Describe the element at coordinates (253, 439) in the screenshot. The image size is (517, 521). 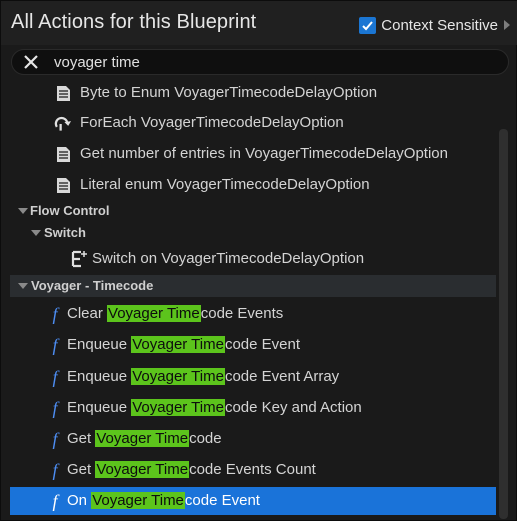
I see `function-item: f Get Voyager Timecode` at that location.